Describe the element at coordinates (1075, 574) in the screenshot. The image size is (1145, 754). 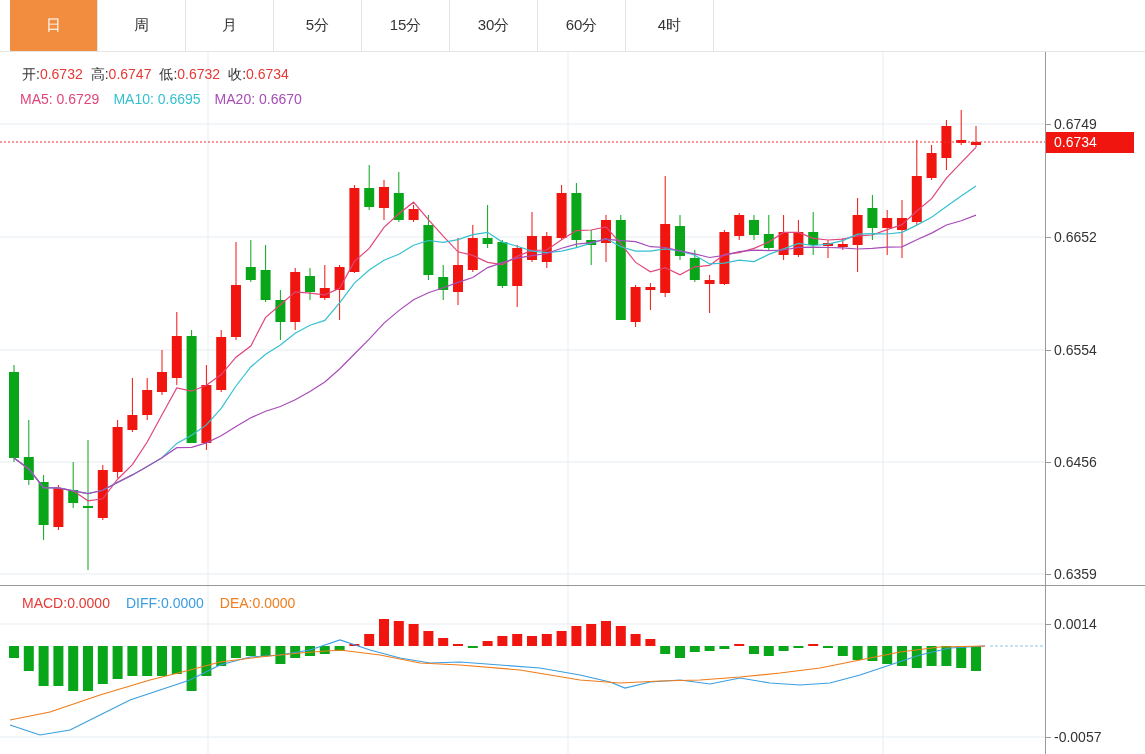
I see `price-axis-label: 0.6359` at that location.